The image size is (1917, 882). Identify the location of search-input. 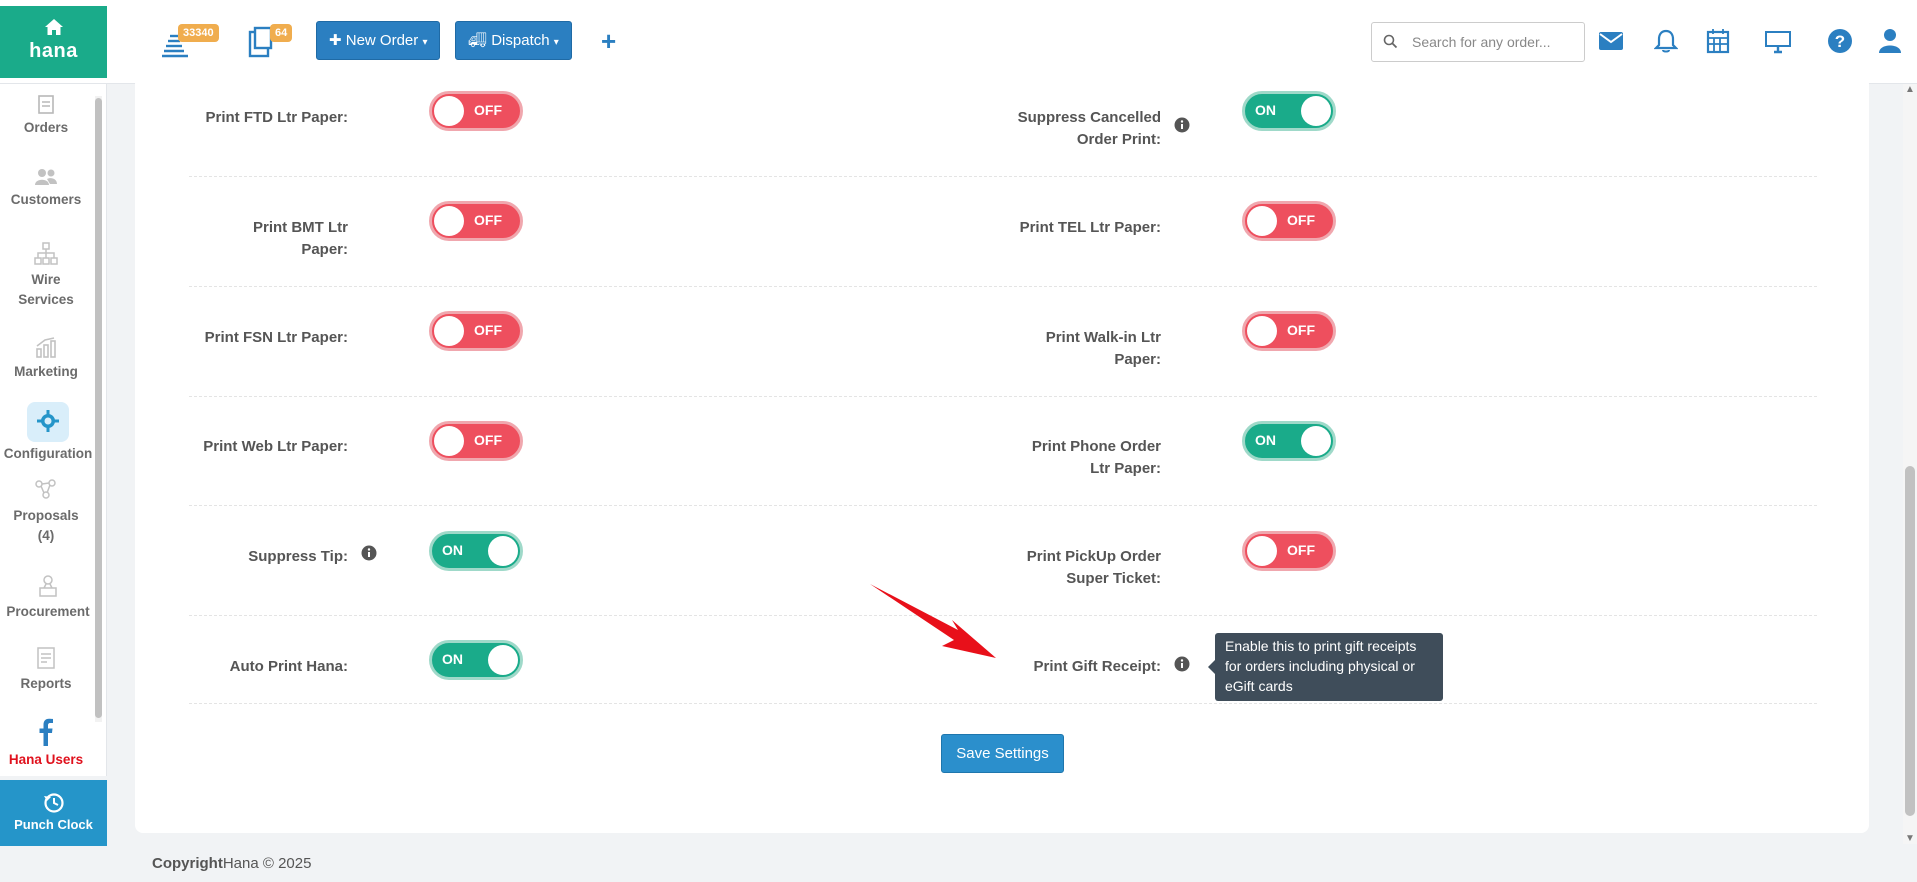
(1494, 42).